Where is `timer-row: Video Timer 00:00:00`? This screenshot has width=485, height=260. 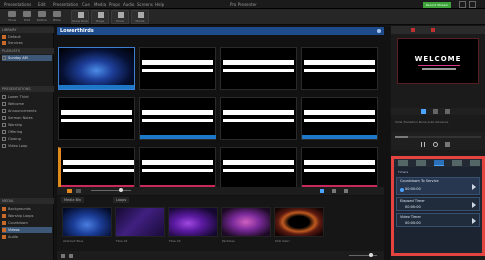
timer-row: Video Timer 00:00:00 is located at coordinates (438, 220).